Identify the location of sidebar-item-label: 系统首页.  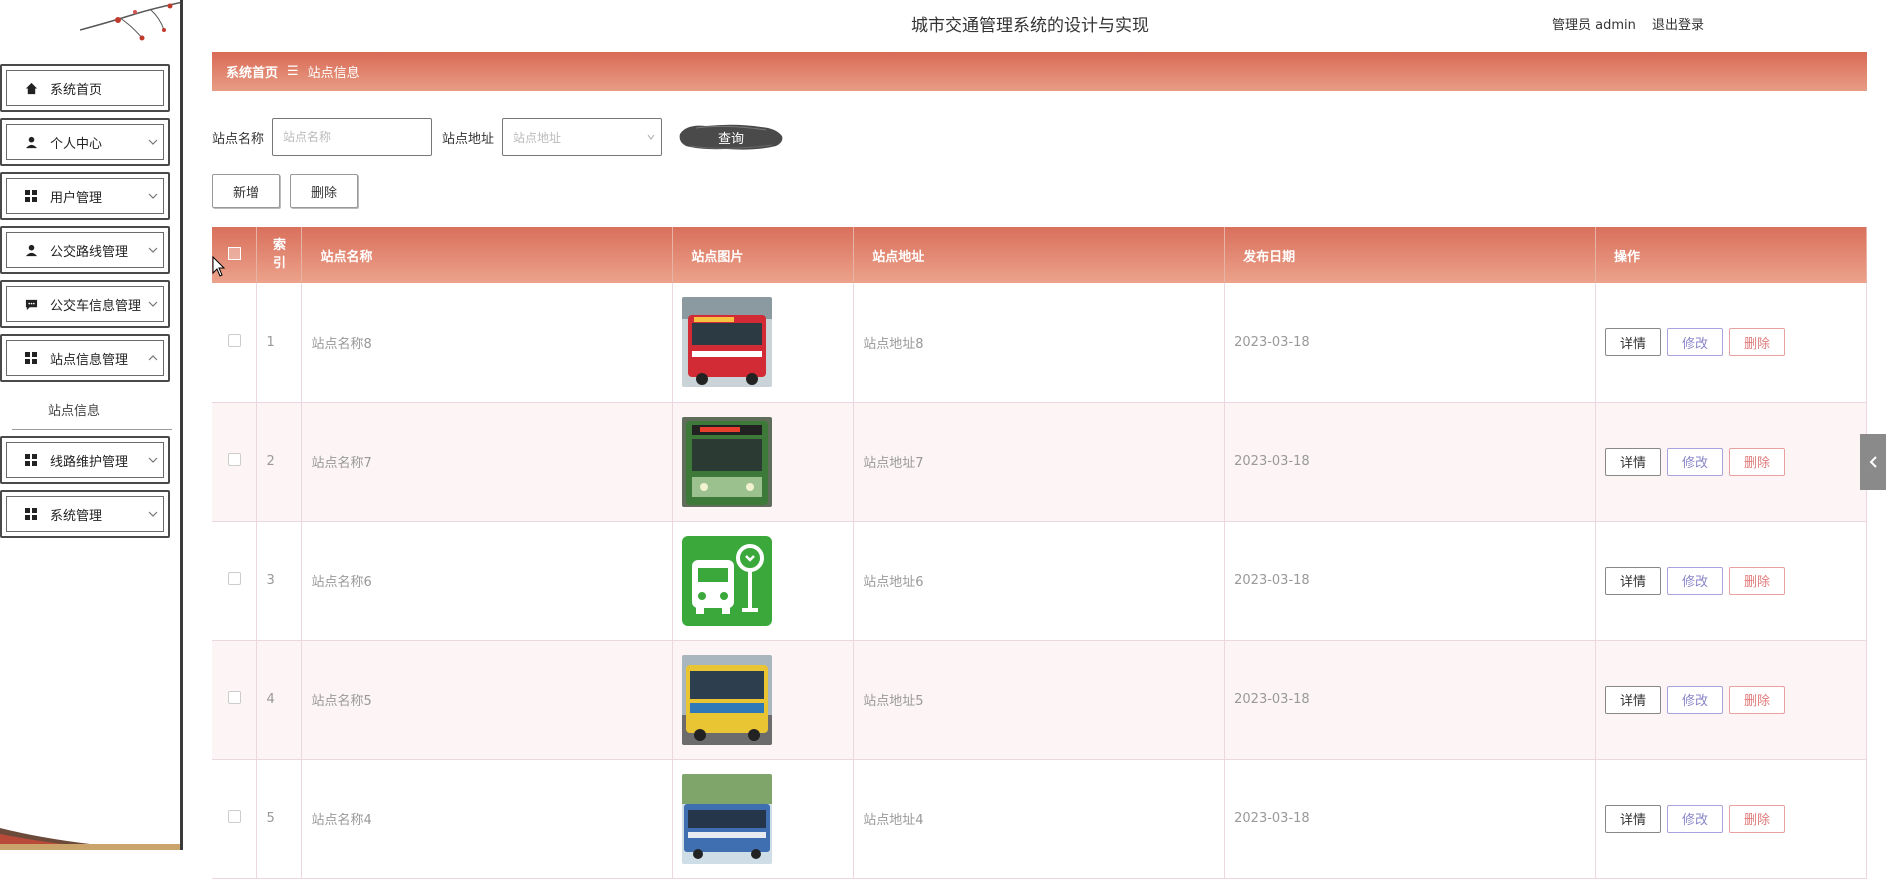
(76, 90).